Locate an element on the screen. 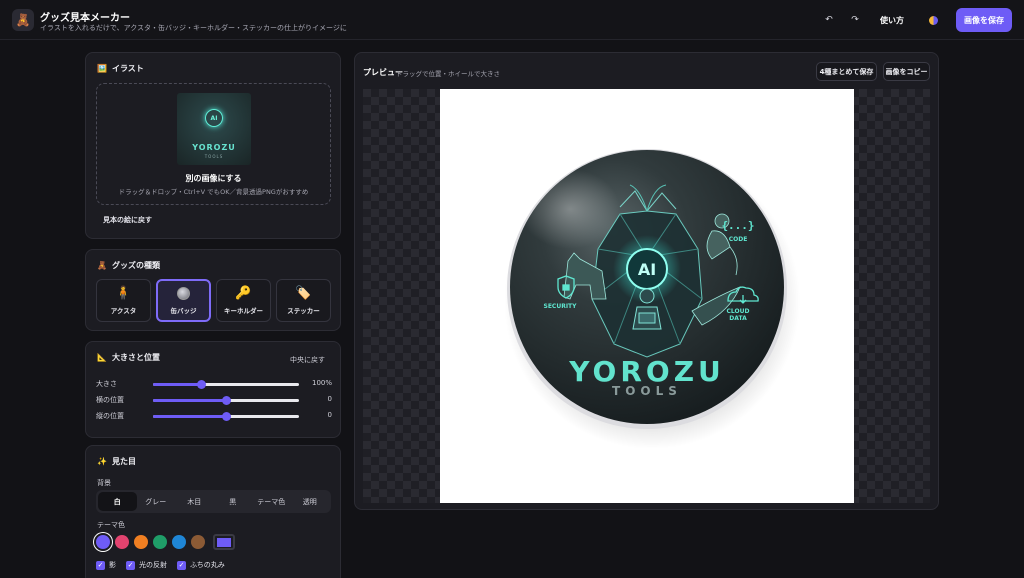  theme-color-label: テーマ色 is located at coordinates (111, 525).